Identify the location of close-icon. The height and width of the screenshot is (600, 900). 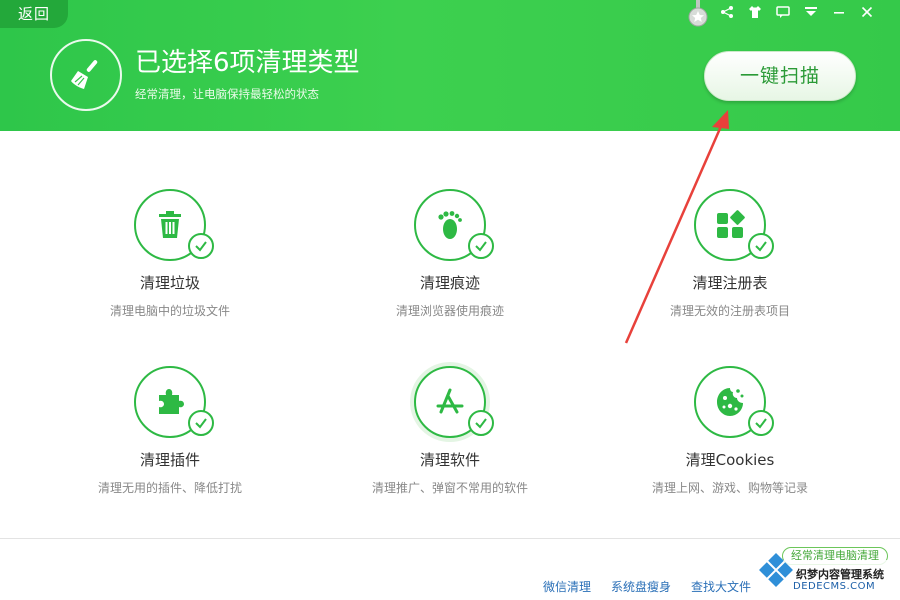
(867, 12).